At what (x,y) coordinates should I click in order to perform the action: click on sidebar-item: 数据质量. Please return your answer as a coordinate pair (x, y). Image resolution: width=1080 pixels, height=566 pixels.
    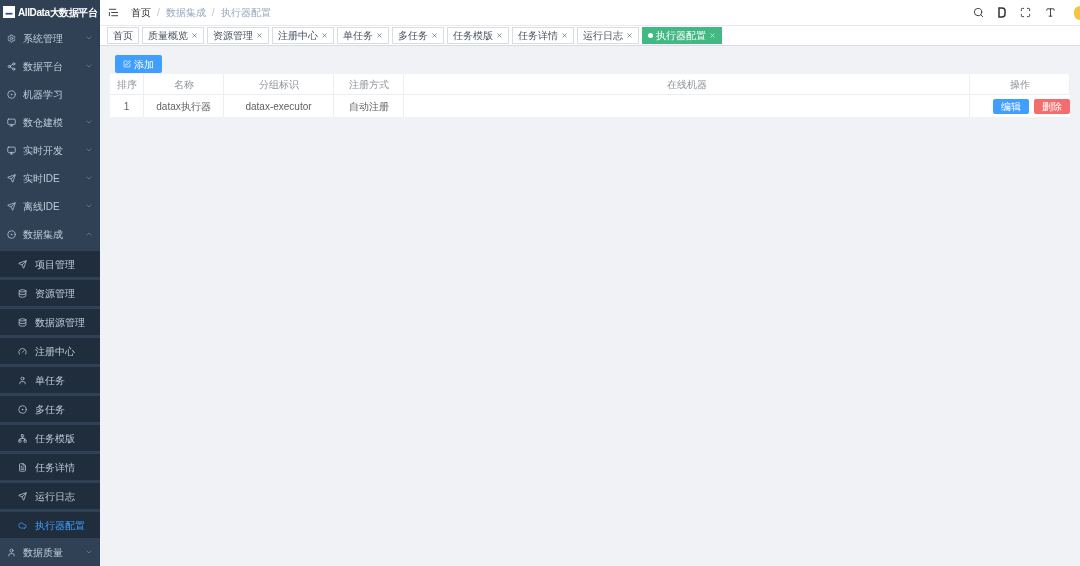
    Looking at the image, I should click on (50, 552).